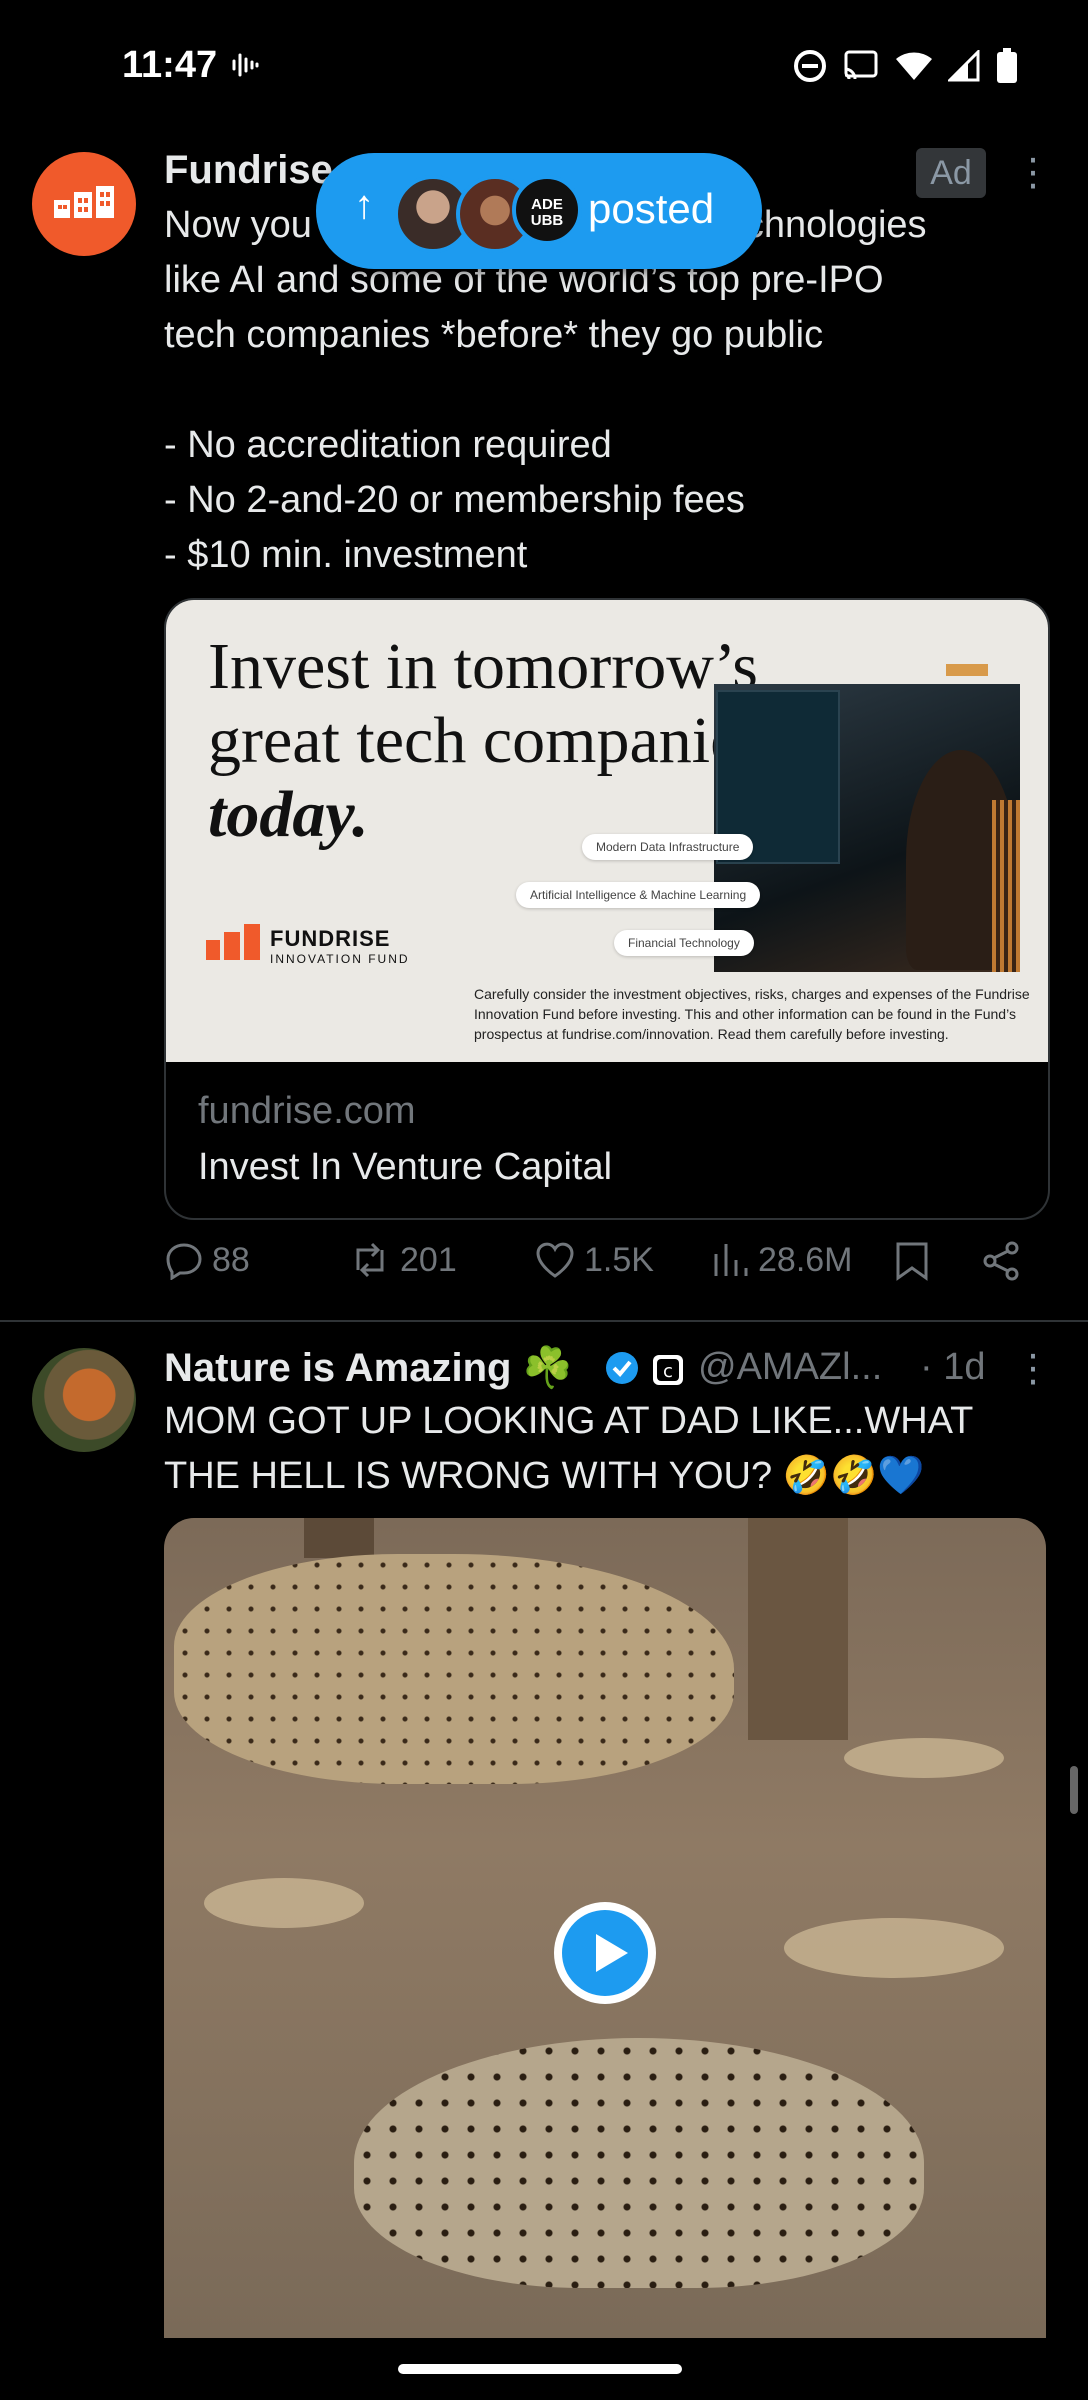 The width and height of the screenshot is (1088, 2400). What do you see at coordinates (544, 65) in the screenshot?
I see `status-bar: 11:47` at bounding box center [544, 65].